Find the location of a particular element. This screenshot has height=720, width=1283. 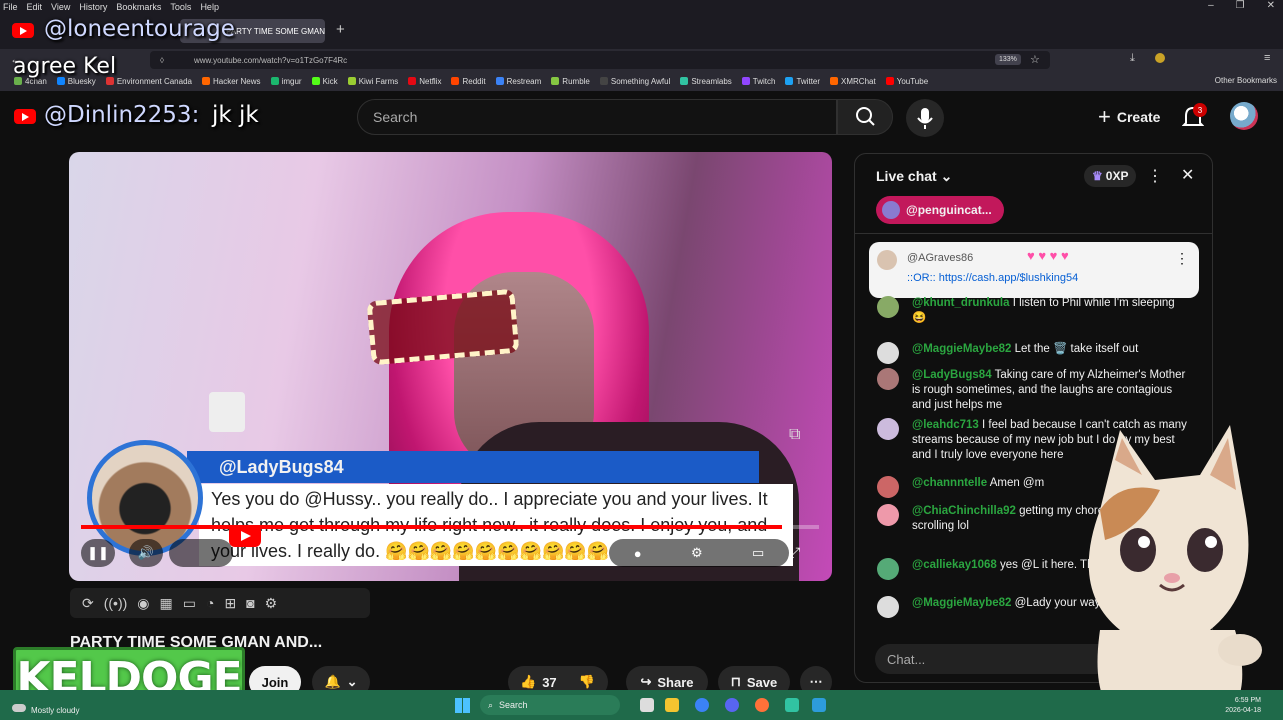

search-input: Search is located at coordinates (597, 117).